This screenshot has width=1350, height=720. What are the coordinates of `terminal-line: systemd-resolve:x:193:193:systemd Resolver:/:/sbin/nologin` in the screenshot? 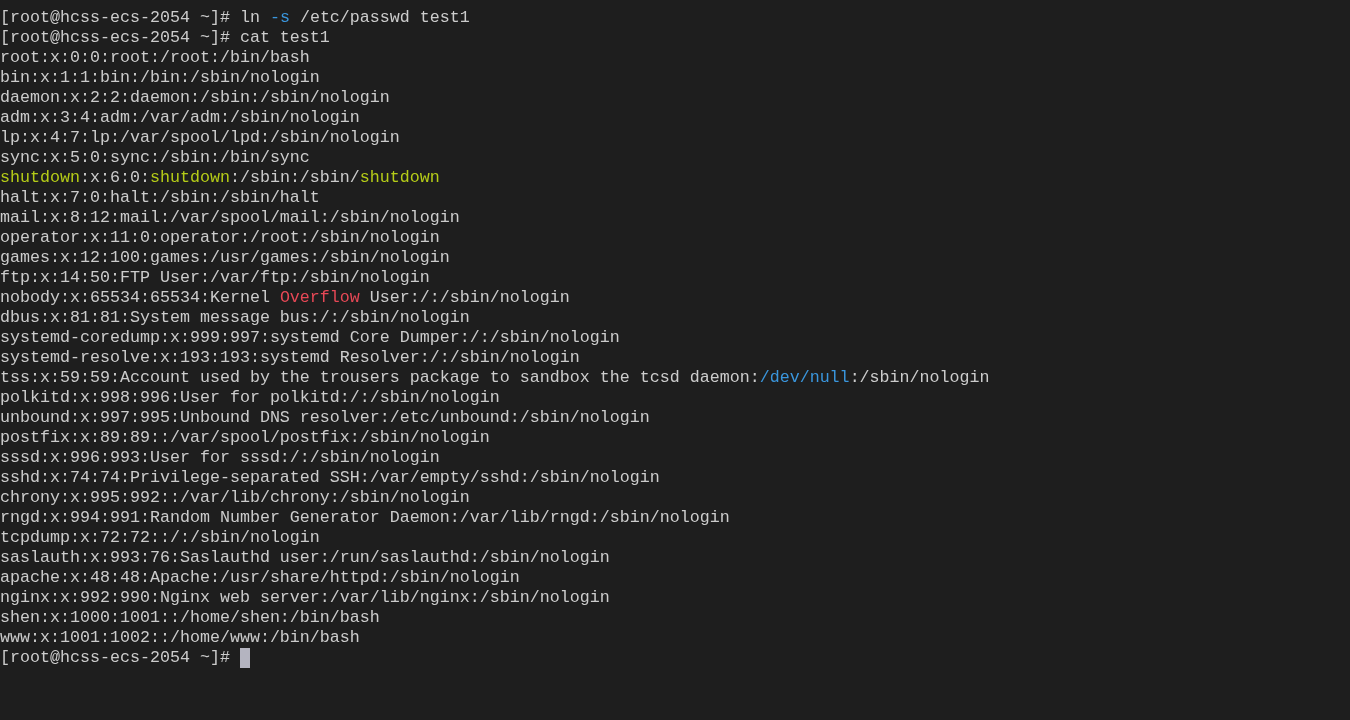 It's located at (290, 358).